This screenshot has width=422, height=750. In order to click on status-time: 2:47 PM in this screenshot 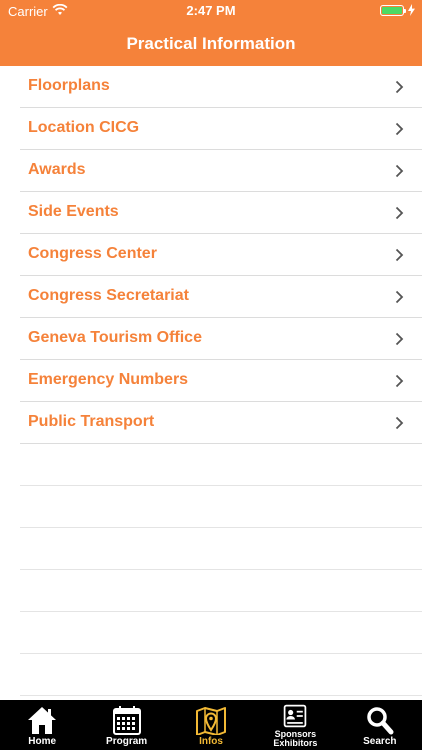, I will do `click(211, 10)`.